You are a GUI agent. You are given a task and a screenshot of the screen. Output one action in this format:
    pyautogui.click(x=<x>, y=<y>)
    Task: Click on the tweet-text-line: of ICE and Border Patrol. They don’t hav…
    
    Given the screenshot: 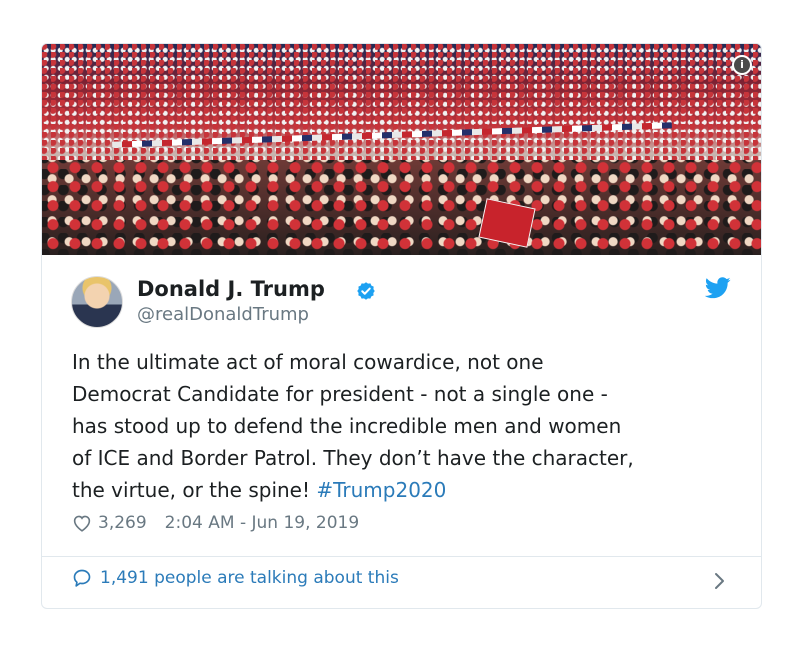 What is the action you would take?
    pyautogui.click(x=353, y=458)
    